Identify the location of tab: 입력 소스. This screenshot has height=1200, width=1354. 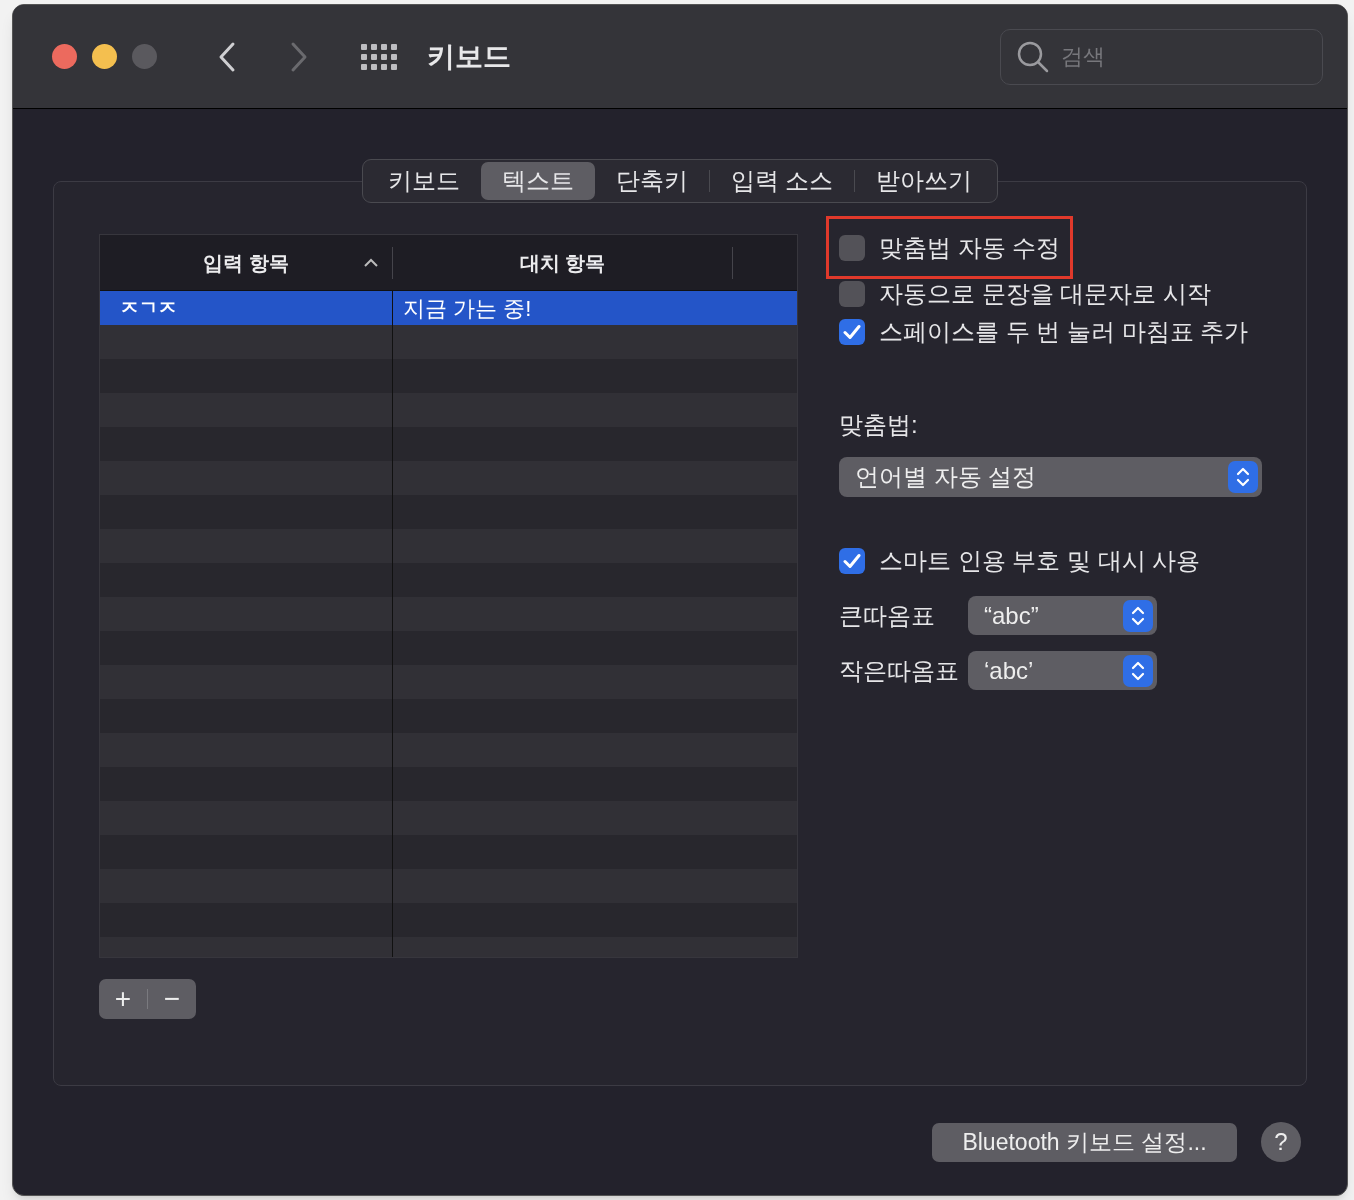
(782, 181).